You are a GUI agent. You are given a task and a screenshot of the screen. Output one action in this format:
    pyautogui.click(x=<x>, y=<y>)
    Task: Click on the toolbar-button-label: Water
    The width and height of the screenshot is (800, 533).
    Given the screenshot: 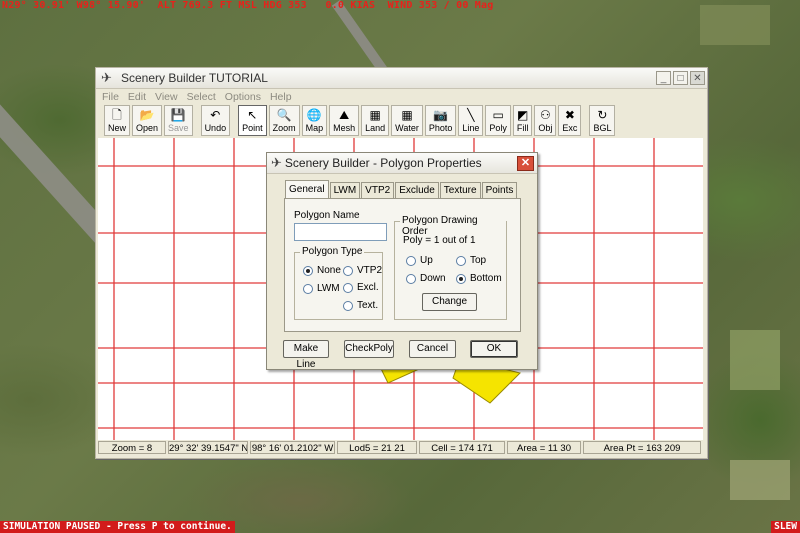 What is the action you would take?
    pyautogui.click(x=407, y=128)
    